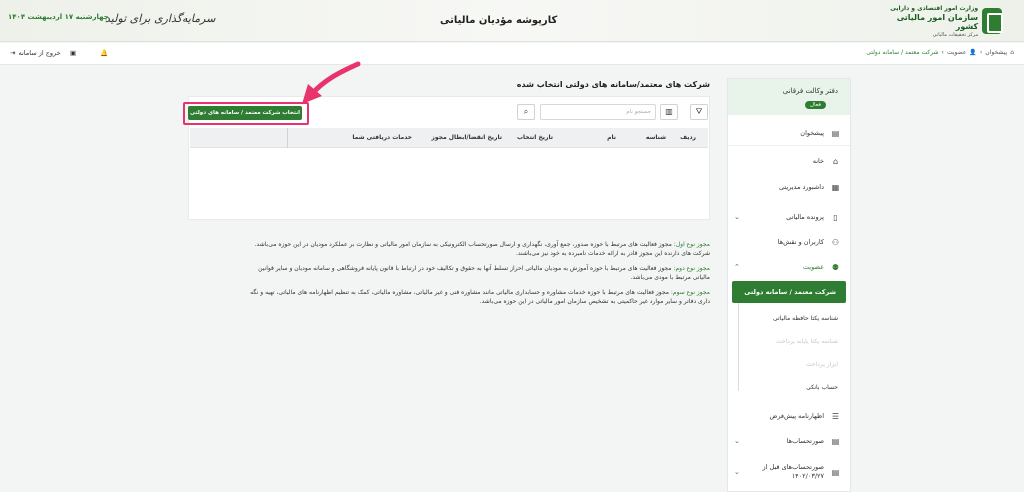  Describe the element at coordinates (934, 8) in the screenshot. I see `logo-line-1: وزارت امور اقتصادی و دارایی` at that location.